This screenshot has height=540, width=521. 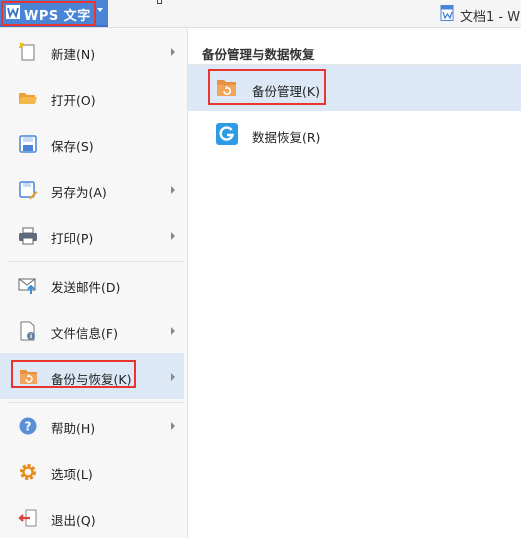 I want to click on menu-item-print: 打印(P), so click(x=92, y=235).